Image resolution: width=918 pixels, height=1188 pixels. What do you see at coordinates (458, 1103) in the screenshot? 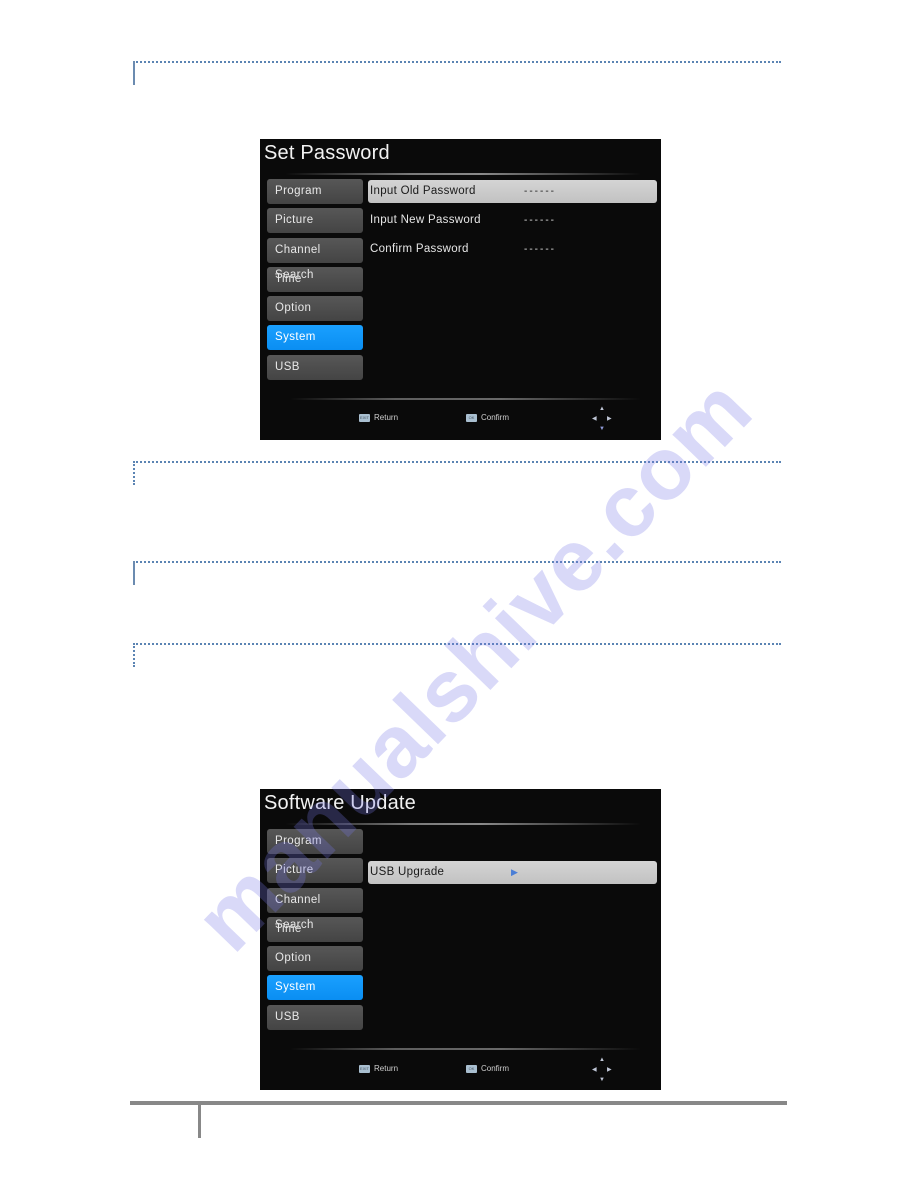
I see `page-footer-rule` at bounding box center [458, 1103].